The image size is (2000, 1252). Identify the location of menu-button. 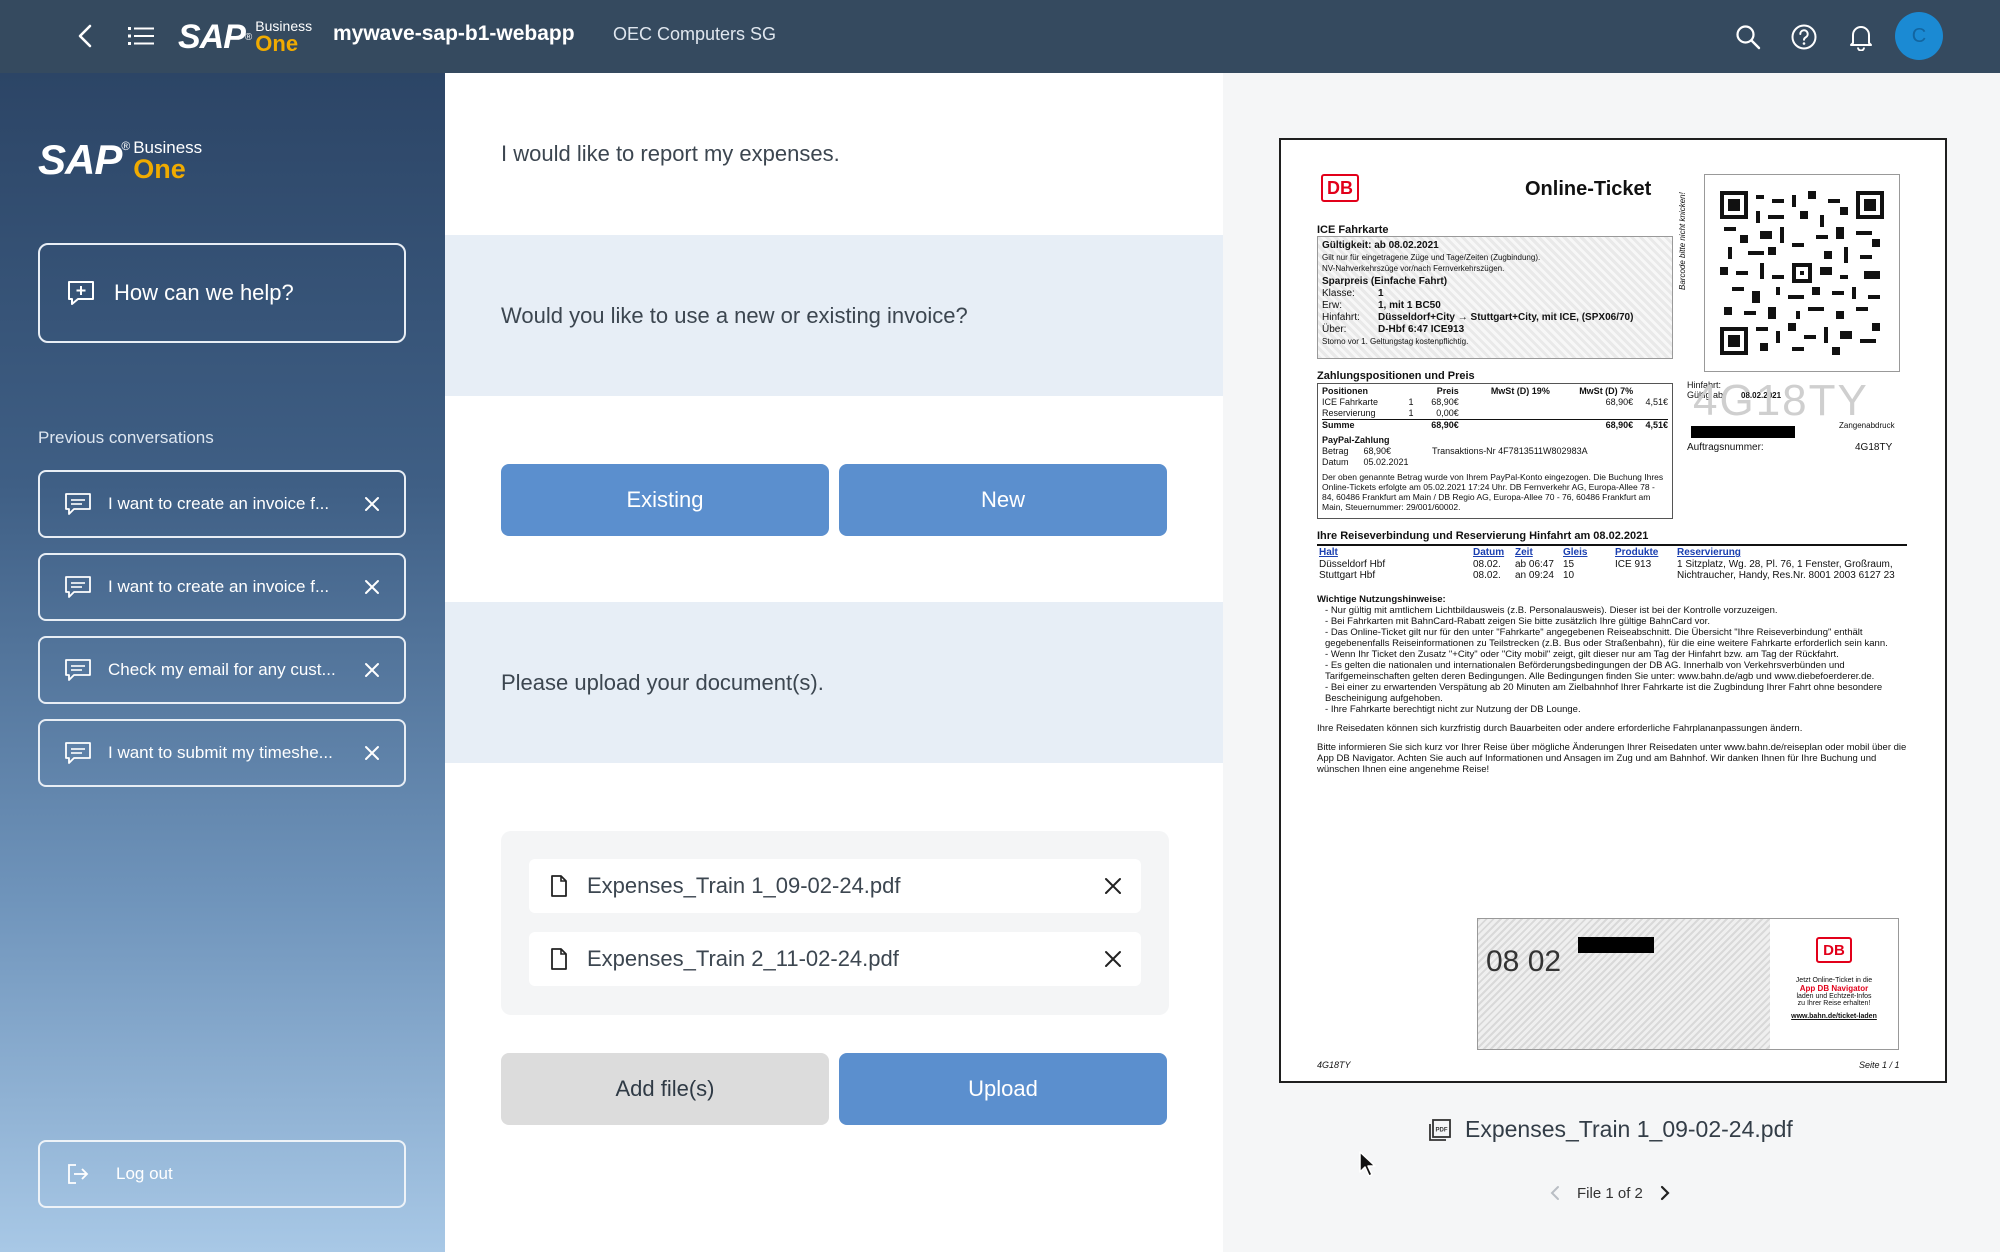
(141, 36).